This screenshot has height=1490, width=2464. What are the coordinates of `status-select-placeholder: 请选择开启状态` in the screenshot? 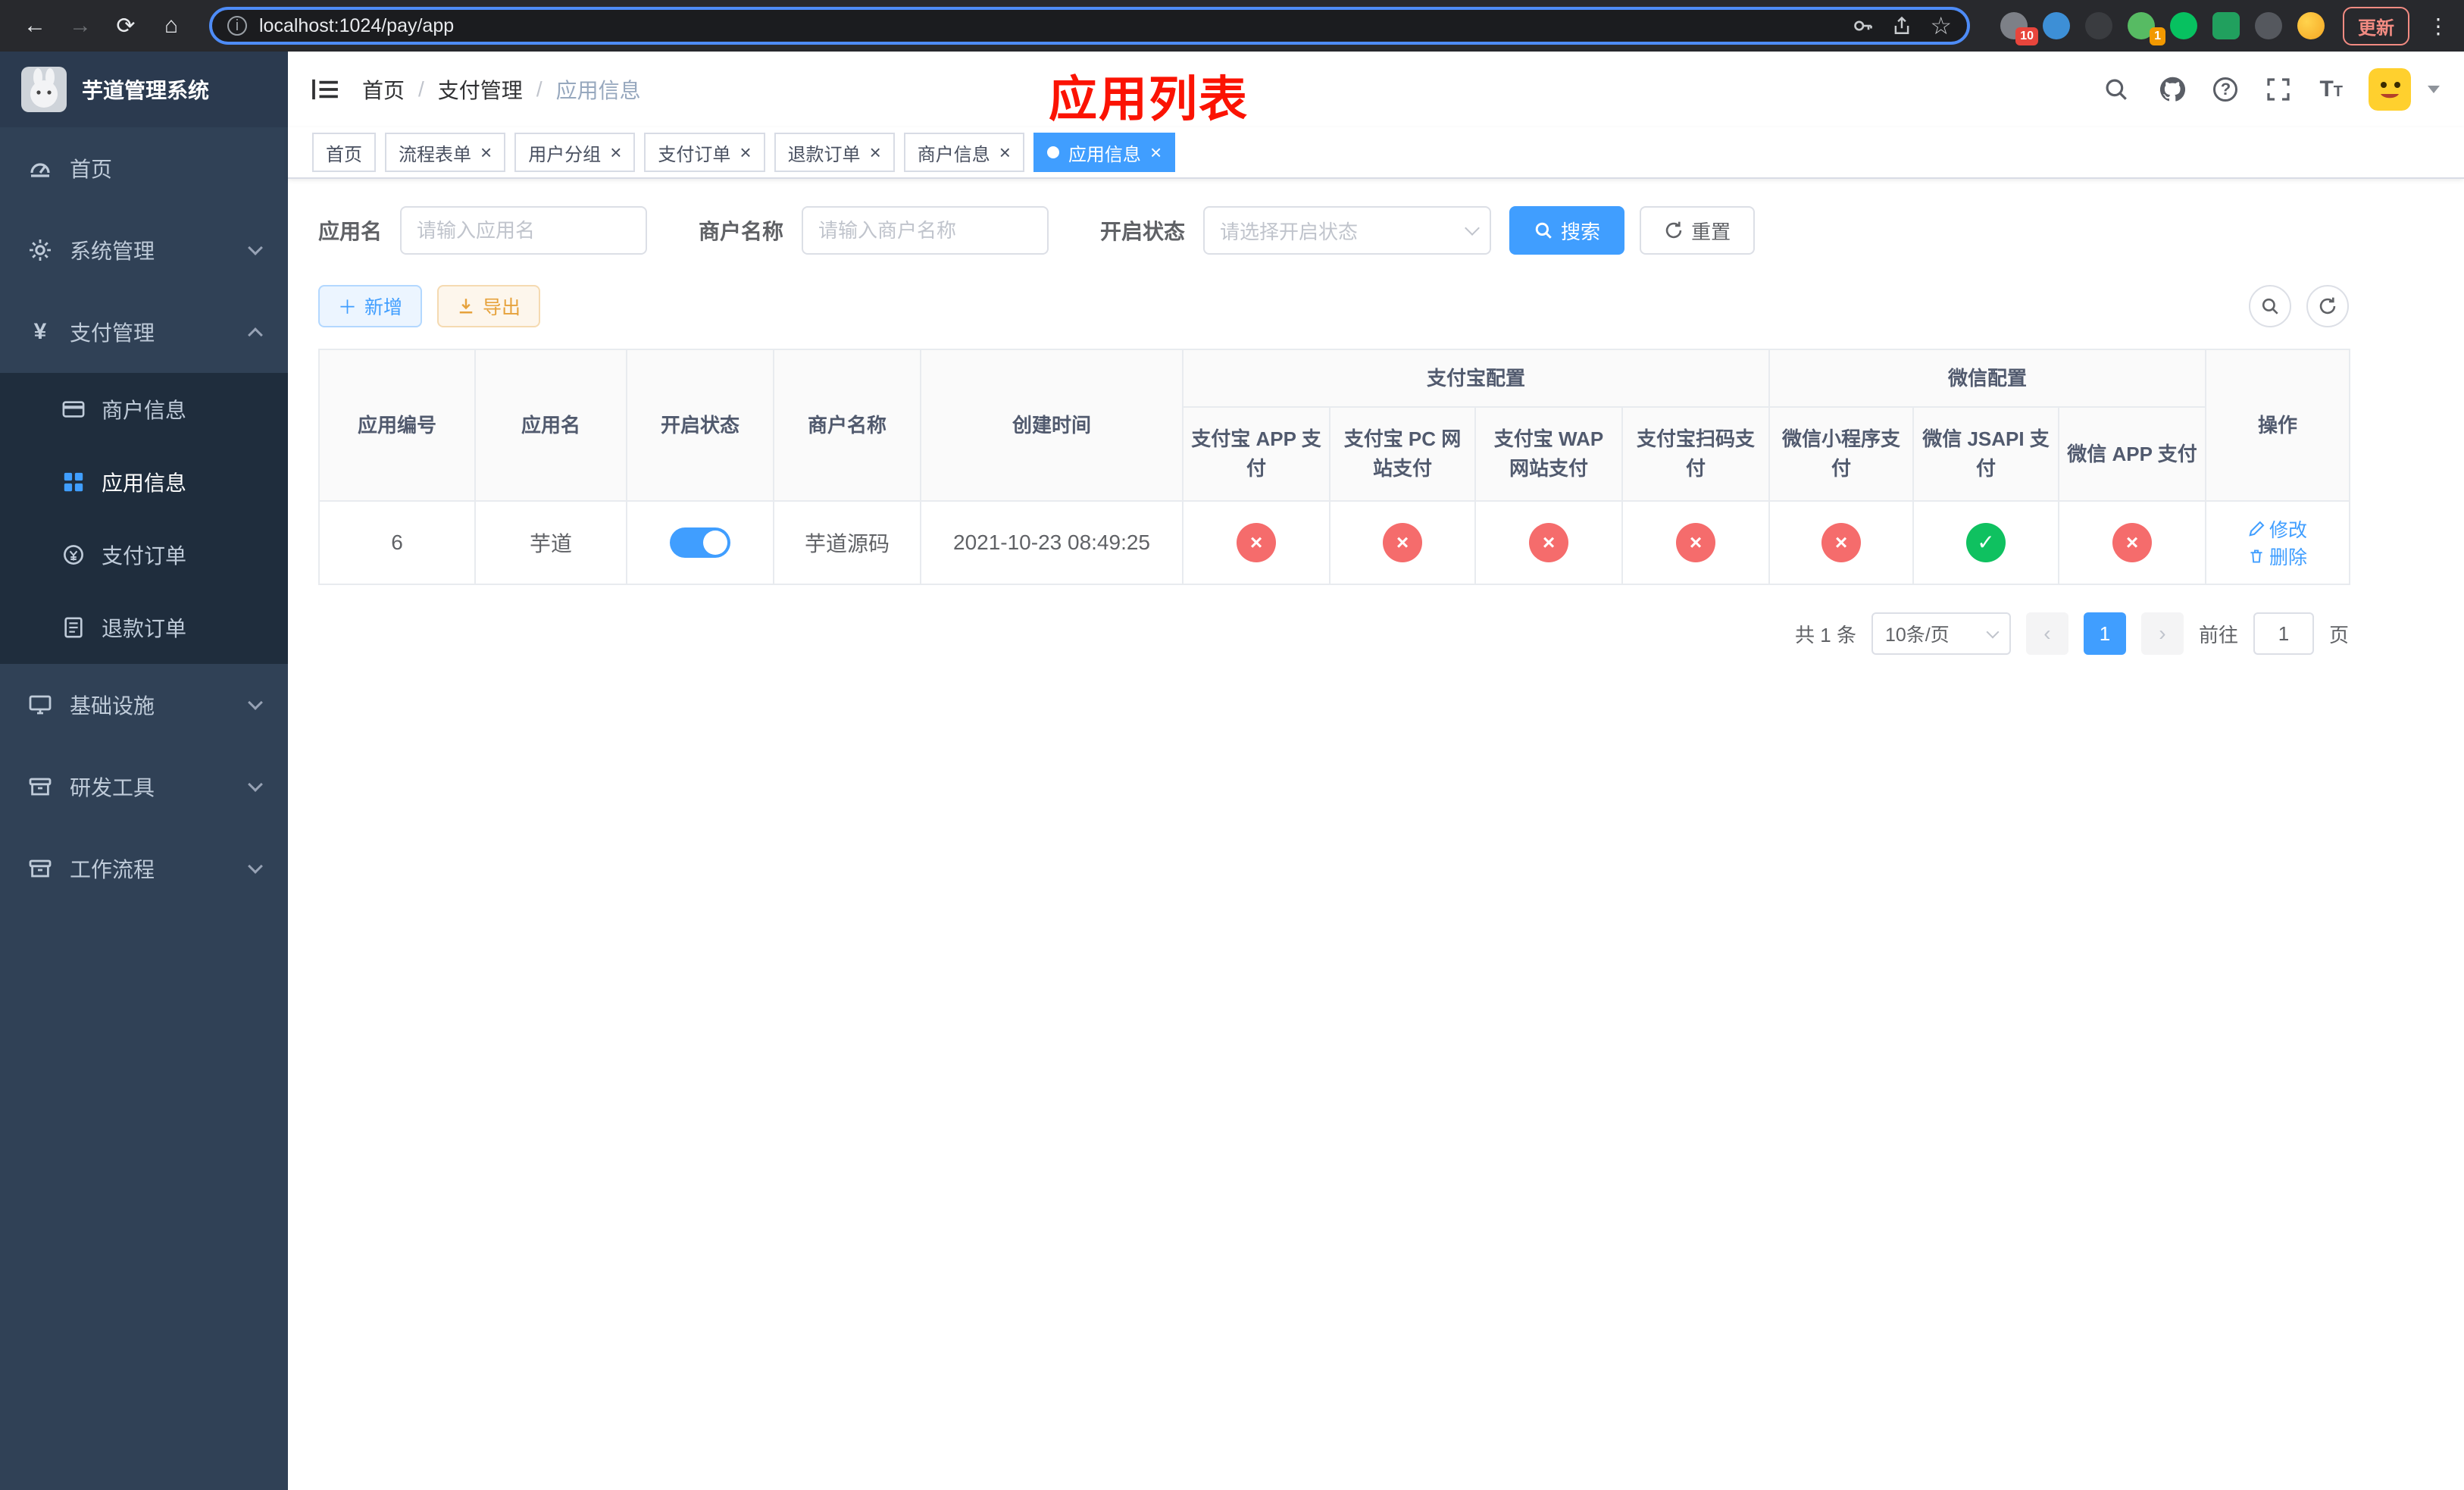 It's located at (1289, 231).